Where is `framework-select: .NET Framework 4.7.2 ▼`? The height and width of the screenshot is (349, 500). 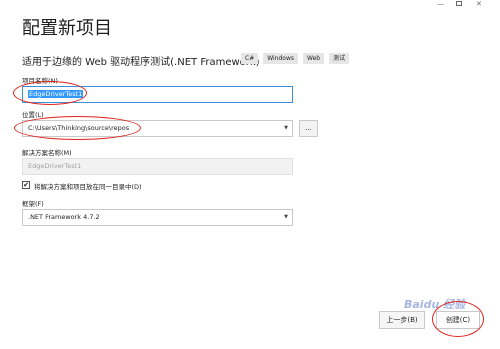
framework-select: .NET Framework 4.7.2 ▼ is located at coordinates (157, 217).